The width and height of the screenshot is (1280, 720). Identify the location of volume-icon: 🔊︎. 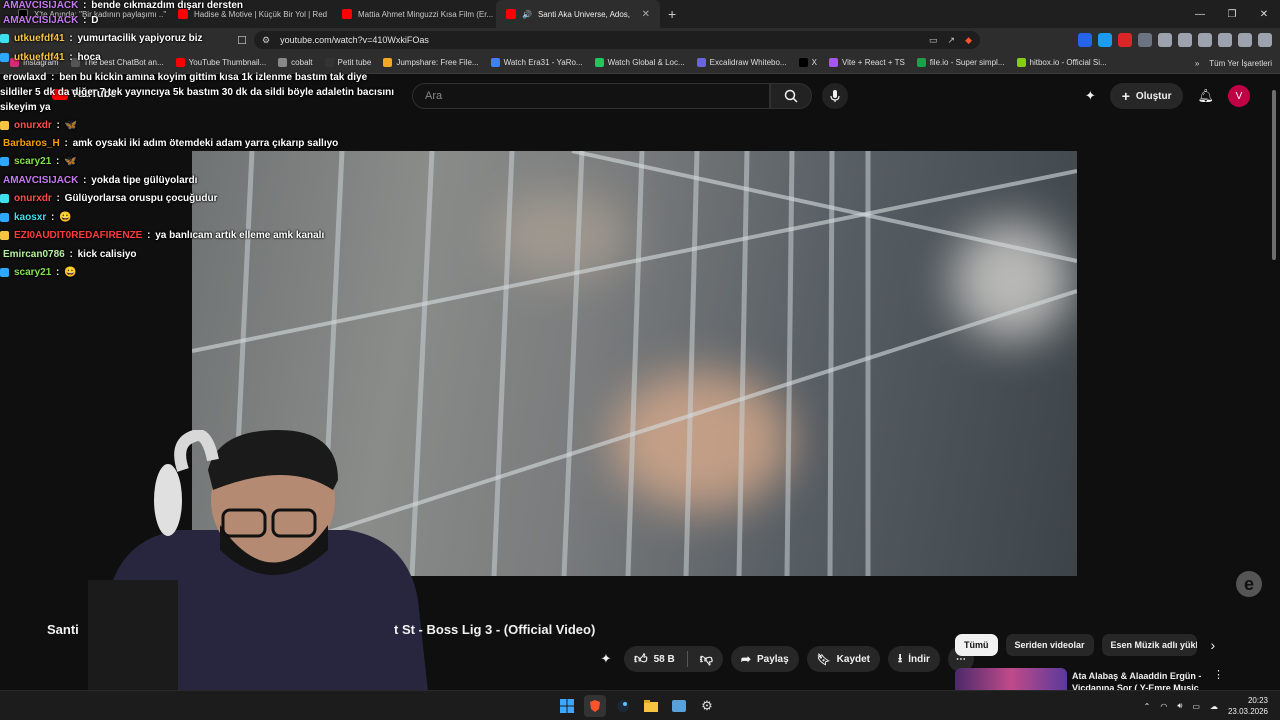
(1179, 706).